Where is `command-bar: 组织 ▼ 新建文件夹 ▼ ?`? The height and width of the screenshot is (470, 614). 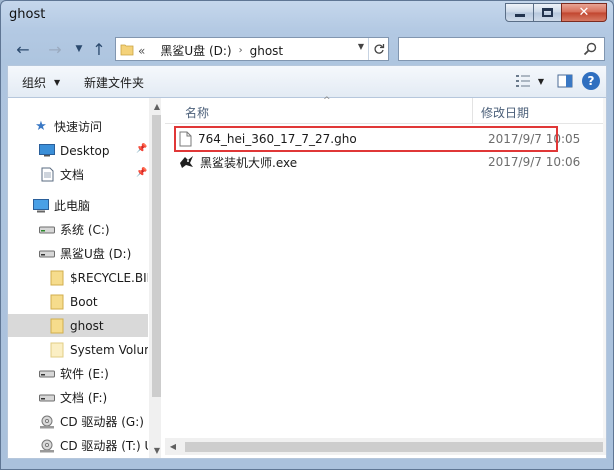 command-bar: 组织 ▼ 新建文件夹 ▼ ? is located at coordinates (307, 81).